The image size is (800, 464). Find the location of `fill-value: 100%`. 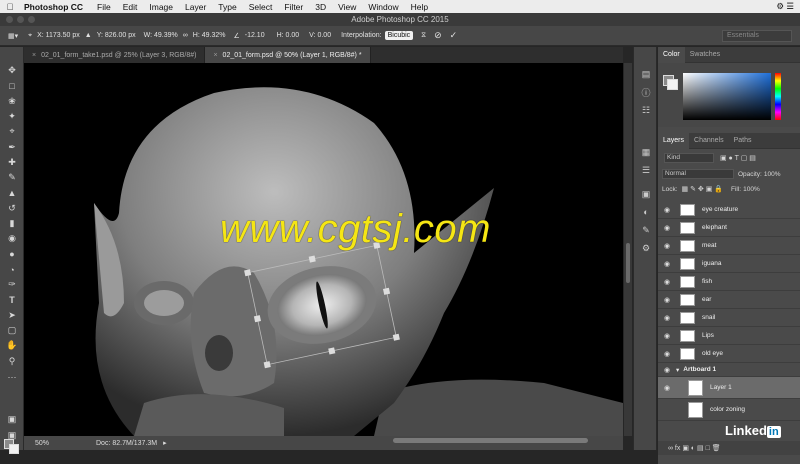

fill-value: 100% is located at coordinates (751, 189).